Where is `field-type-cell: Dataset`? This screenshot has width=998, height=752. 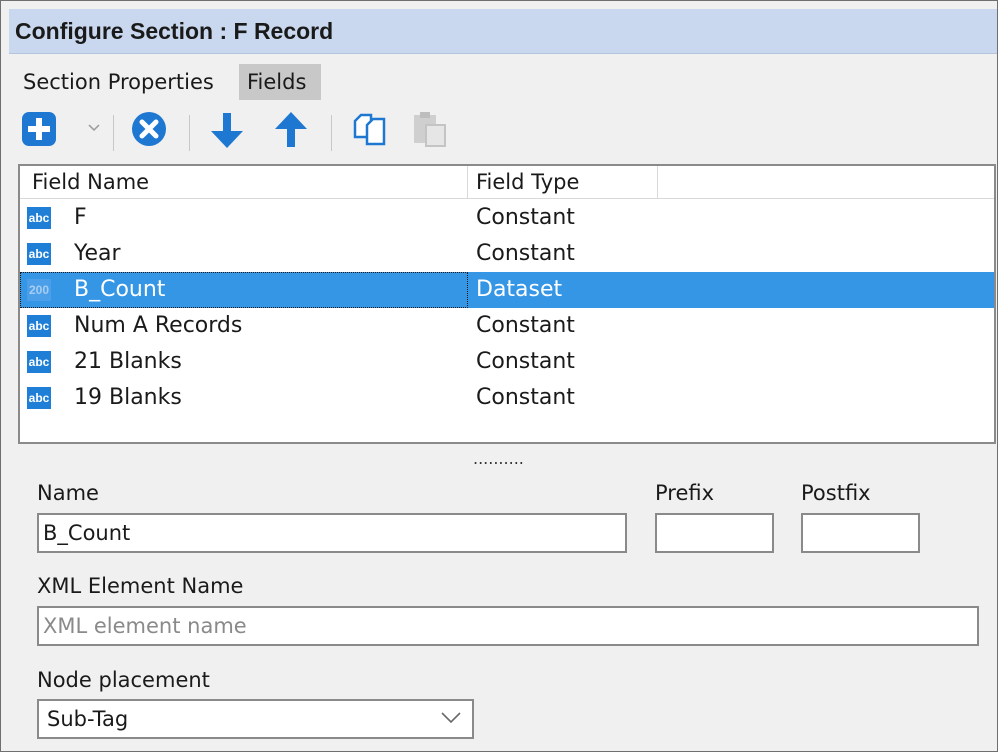
field-type-cell: Dataset is located at coordinates (519, 289).